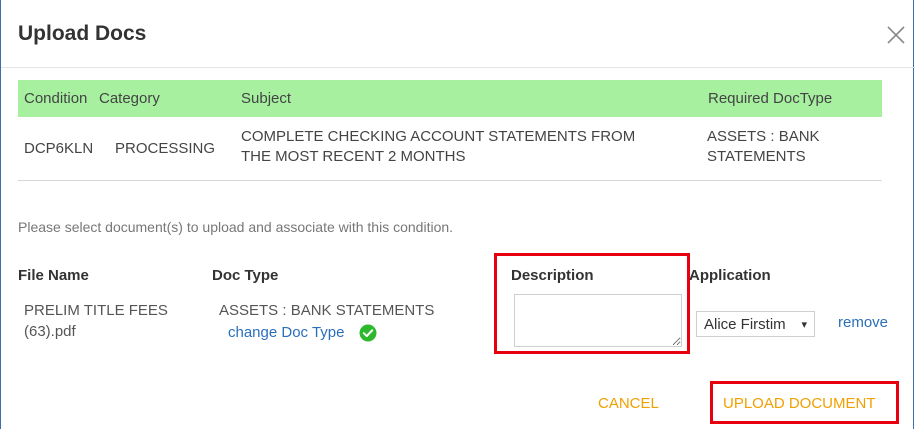  Describe the element at coordinates (353, 156) in the screenshot. I see `condition-subject-line2: THE MOST RECENT 2 MONTHS` at that location.